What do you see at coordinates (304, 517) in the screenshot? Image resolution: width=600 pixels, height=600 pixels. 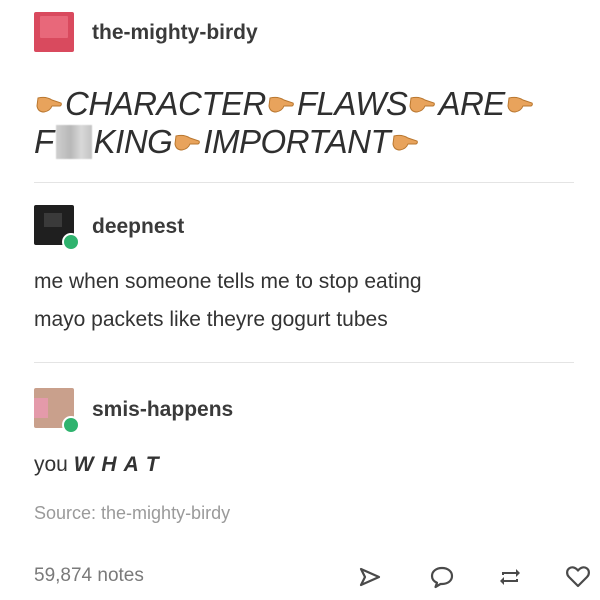 I see `source-row: Source: the-mighty-birdy` at bounding box center [304, 517].